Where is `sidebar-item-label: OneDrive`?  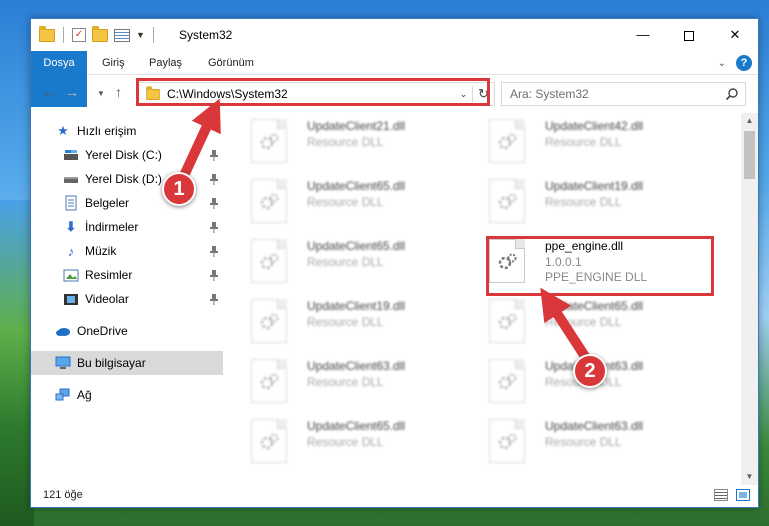 sidebar-item-label: OneDrive is located at coordinates (102, 331).